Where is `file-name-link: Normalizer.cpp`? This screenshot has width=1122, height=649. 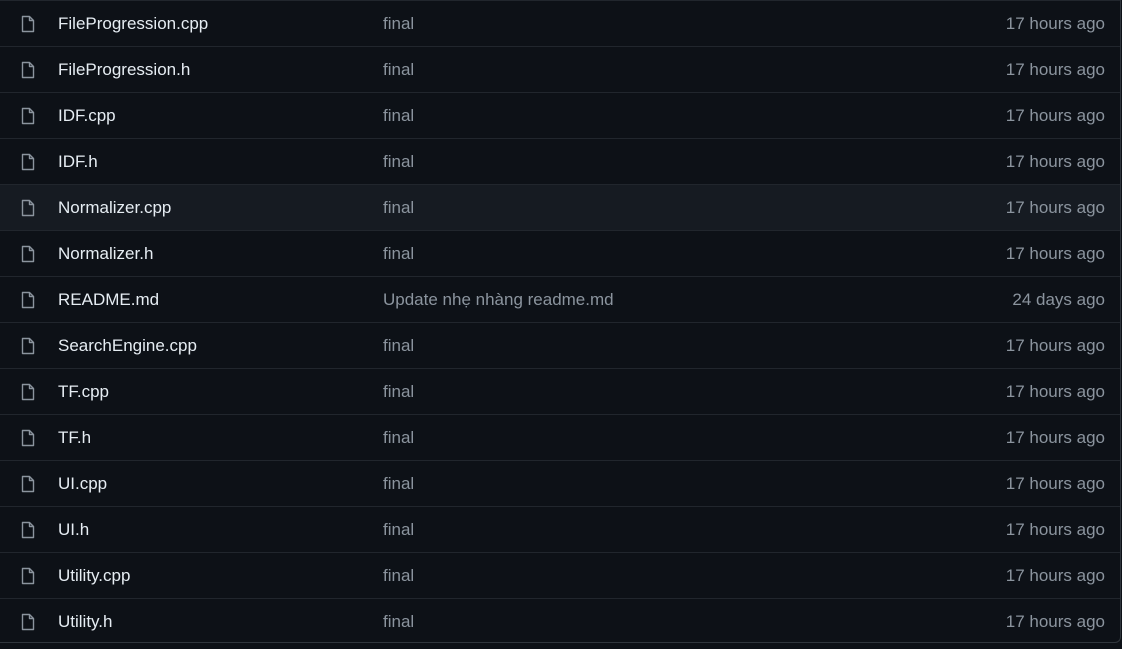
file-name-link: Normalizer.cpp is located at coordinates (114, 208).